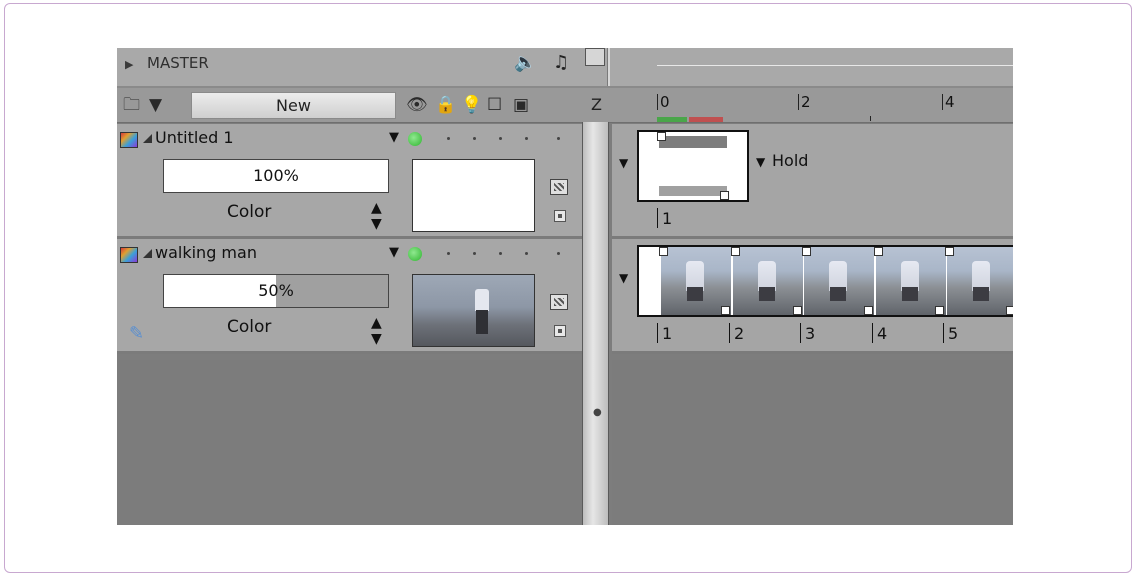  Describe the element at coordinates (760, 162) in the screenshot. I see `hold-dropdown-icon: ▼` at that location.